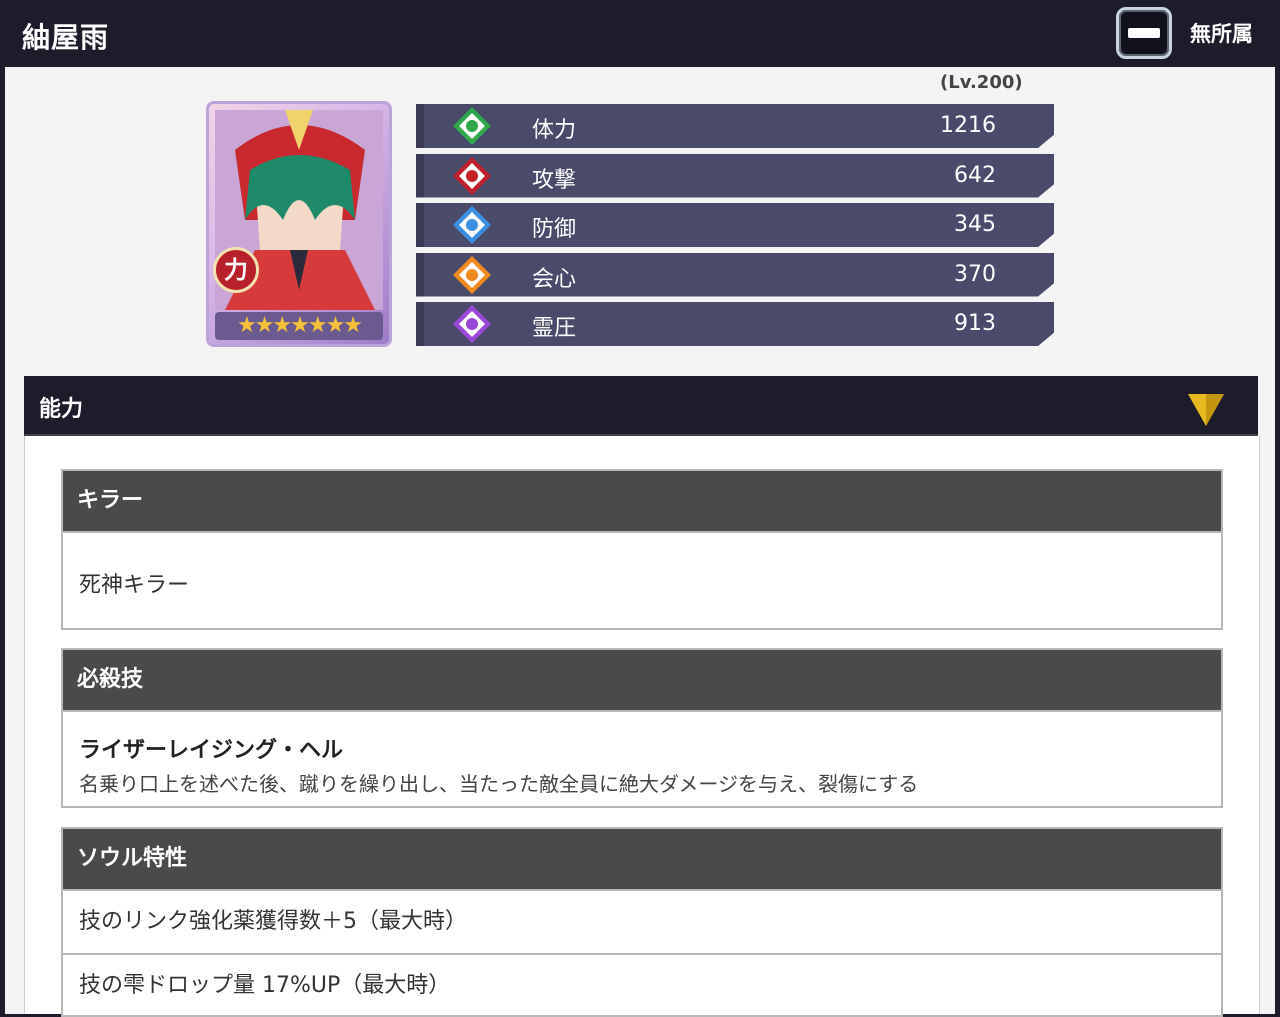 This screenshot has height=1017, width=1280. I want to click on stat-row: 体力 1216, so click(735, 126).